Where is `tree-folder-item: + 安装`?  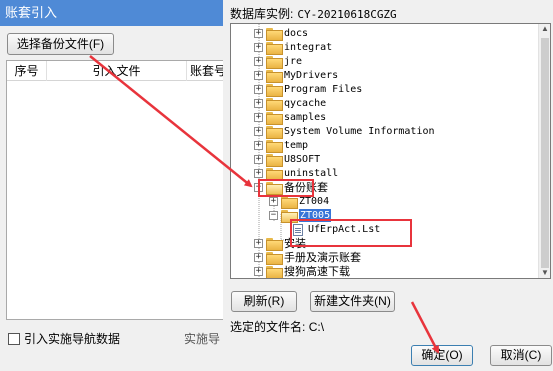
tree-folder-item: + 安装 is located at coordinates (280, 244).